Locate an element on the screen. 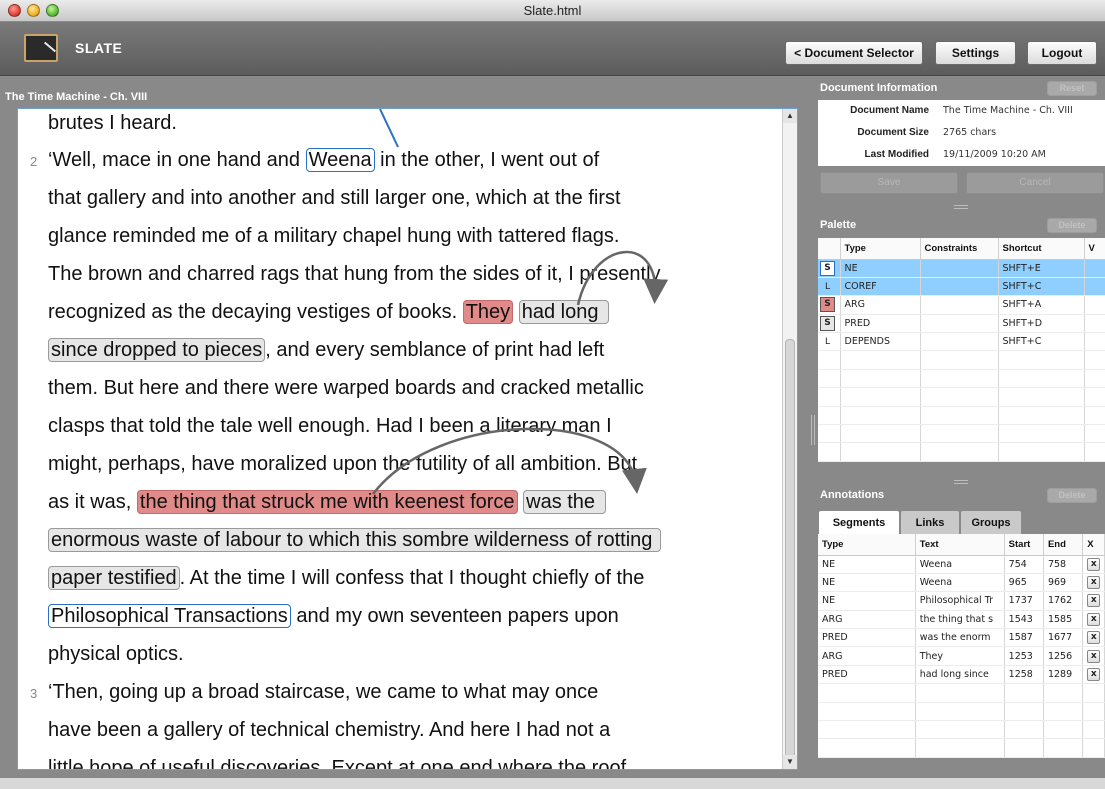 The height and width of the screenshot is (789, 1105). annotation-row: NE Weena 754 758 x is located at coordinates (961, 564).